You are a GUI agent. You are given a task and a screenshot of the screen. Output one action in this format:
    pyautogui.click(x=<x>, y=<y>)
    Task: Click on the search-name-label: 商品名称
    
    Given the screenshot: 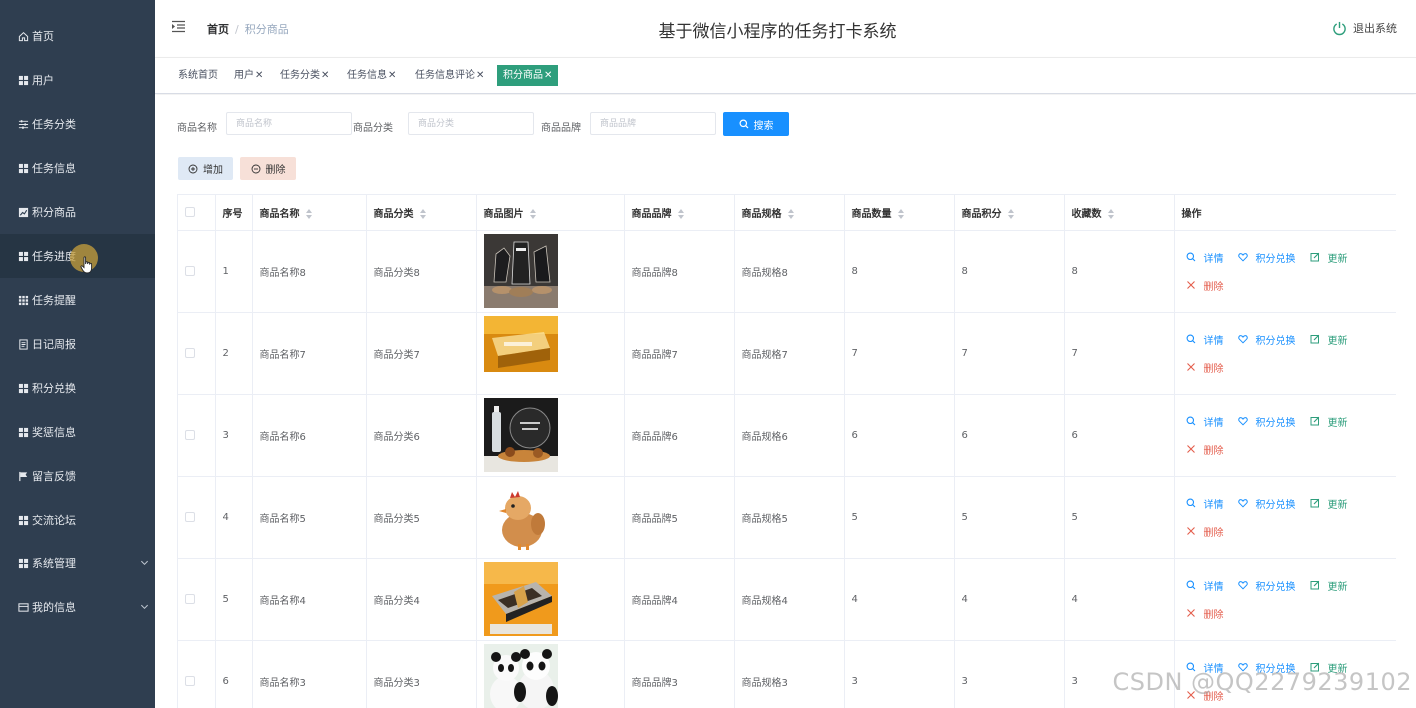 What is the action you would take?
    pyautogui.click(x=197, y=128)
    